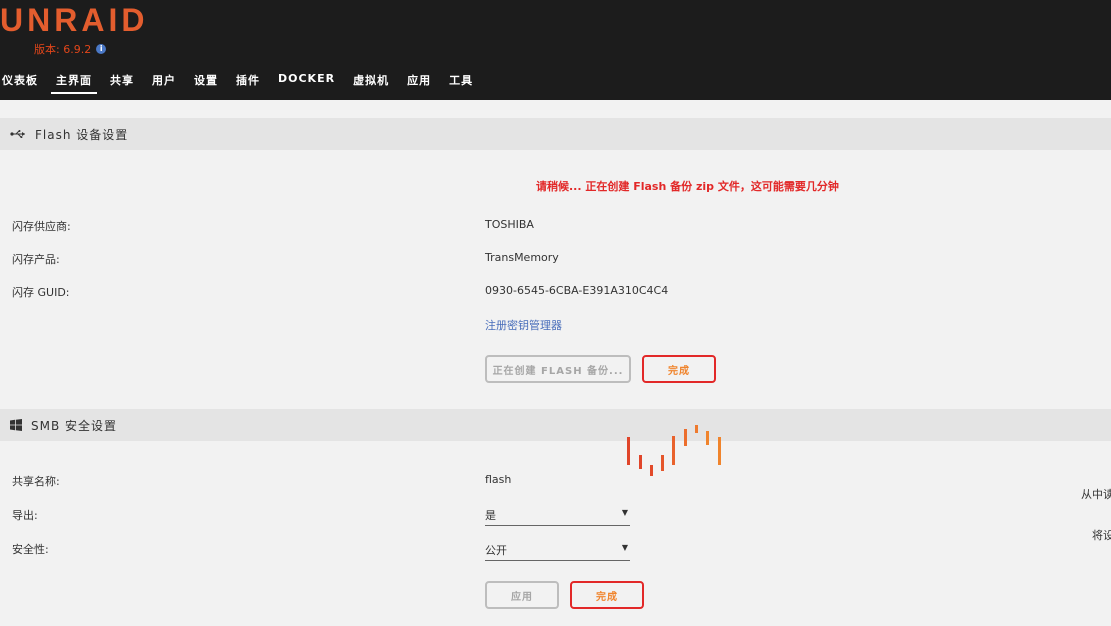  I want to click on windows-icon, so click(16, 425).